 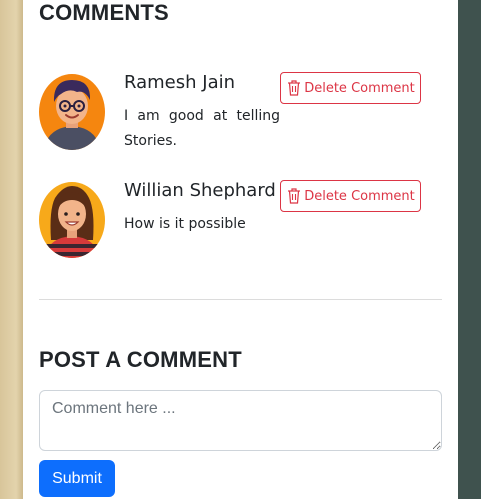 What do you see at coordinates (202, 128) in the screenshot?
I see `comment-text: I am good at telling Stories.` at bounding box center [202, 128].